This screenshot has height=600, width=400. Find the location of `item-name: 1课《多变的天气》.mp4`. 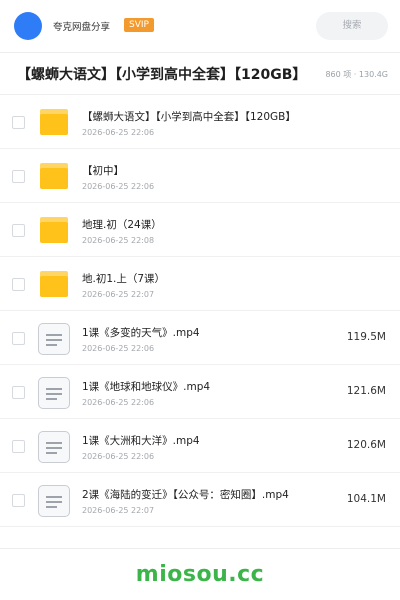

item-name: 1课《多变的天气》.mp4 is located at coordinates (141, 333).